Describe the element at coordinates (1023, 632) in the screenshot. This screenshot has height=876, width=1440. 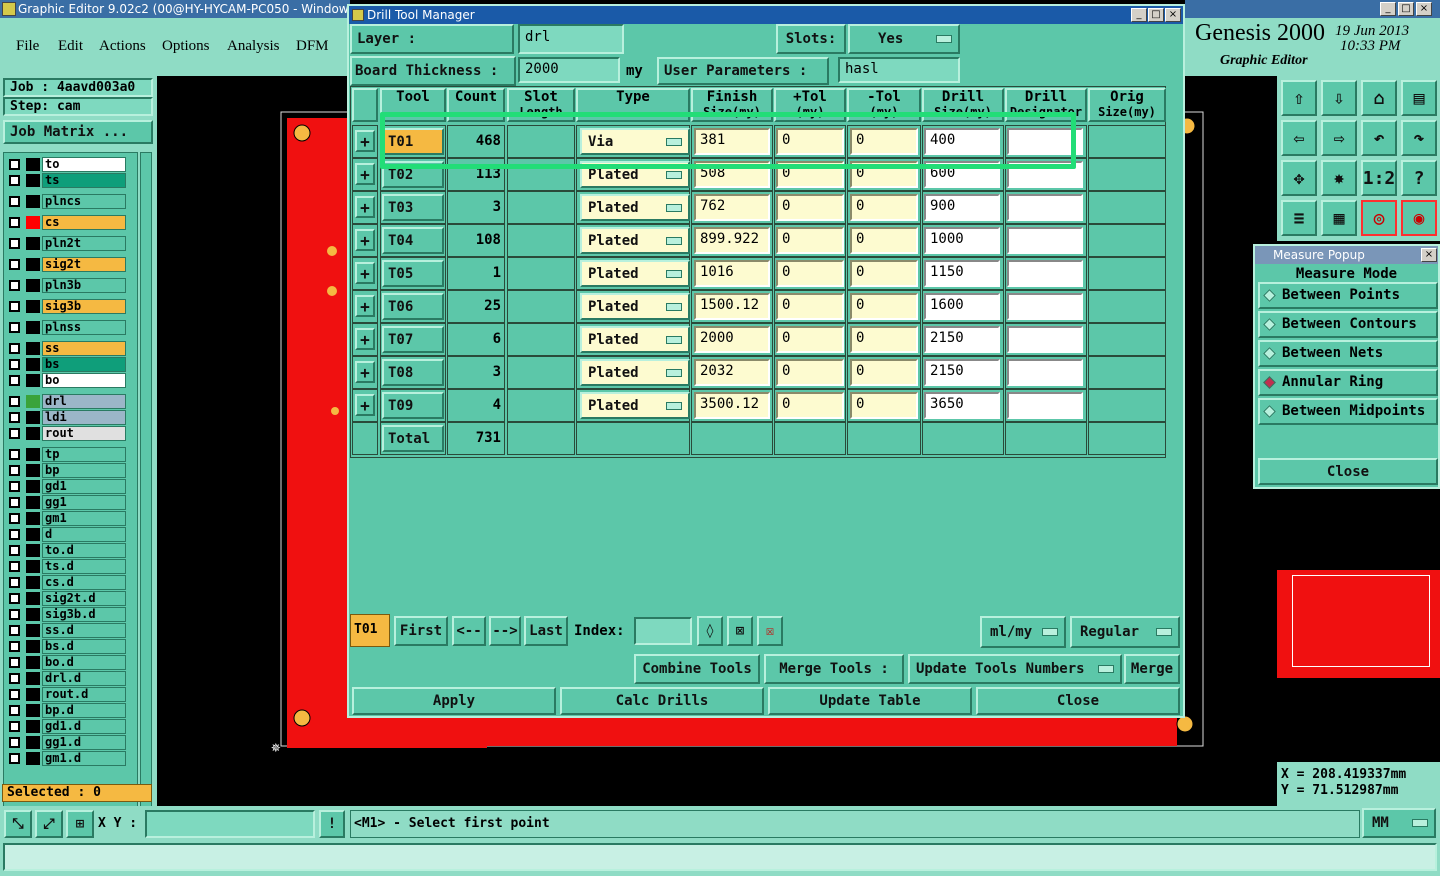
I see `units-dropdown: ml/my` at that location.